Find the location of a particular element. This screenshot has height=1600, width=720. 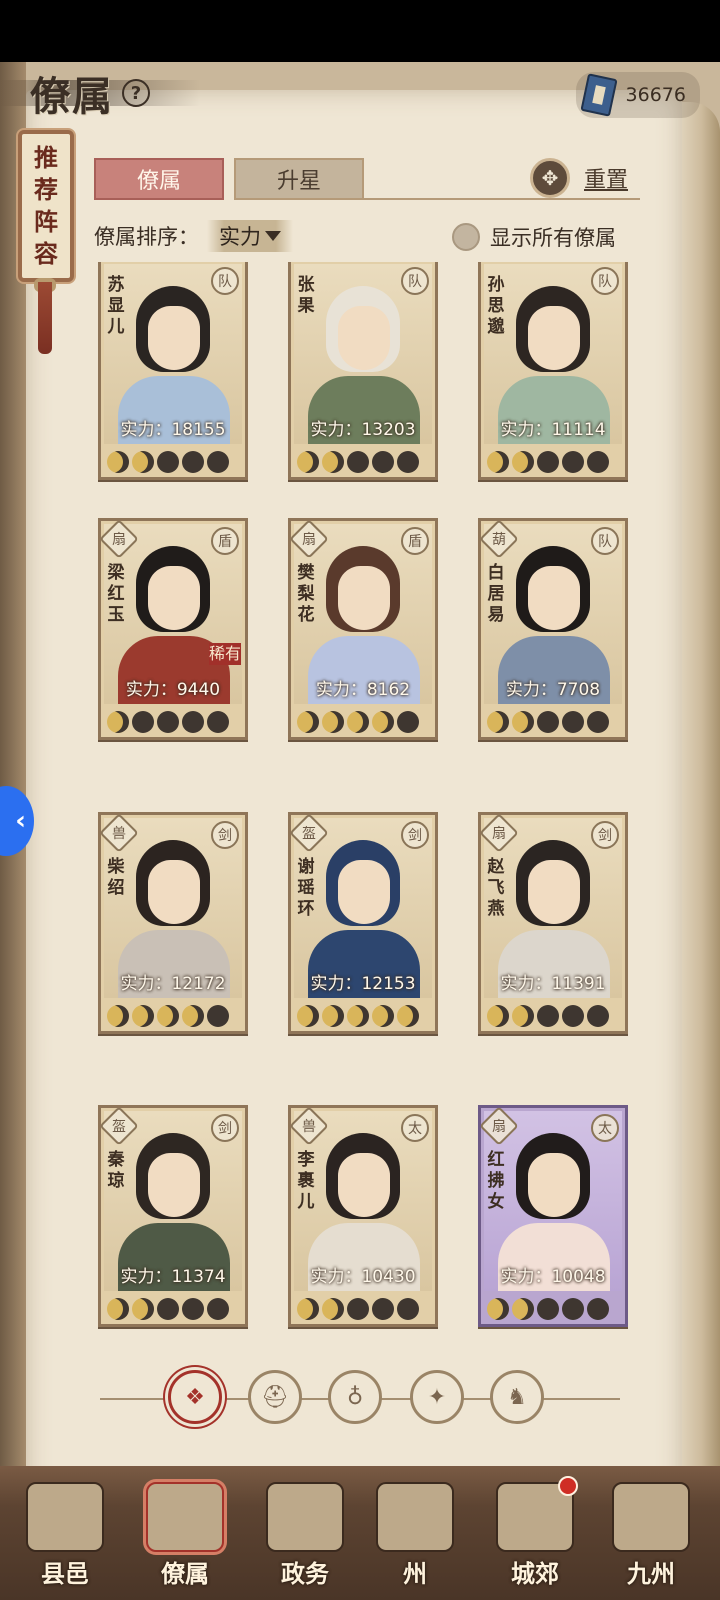

power-value: 实力：11374 is located at coordinates (173, 1277).